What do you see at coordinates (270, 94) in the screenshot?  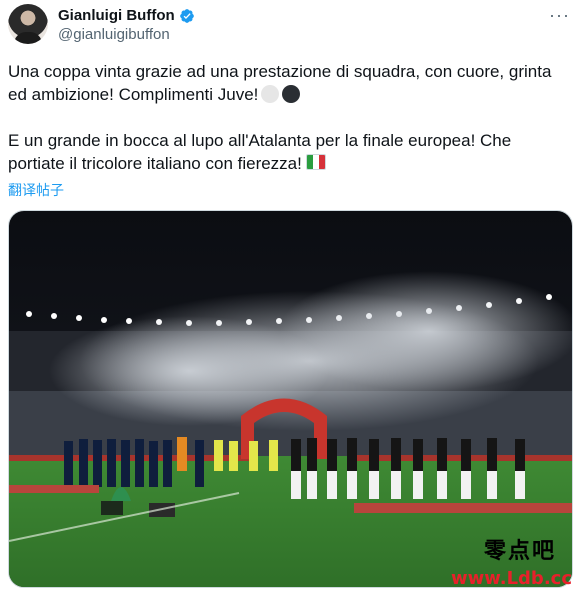 I see `white-circle-icon` at bounding box center [270, 94].